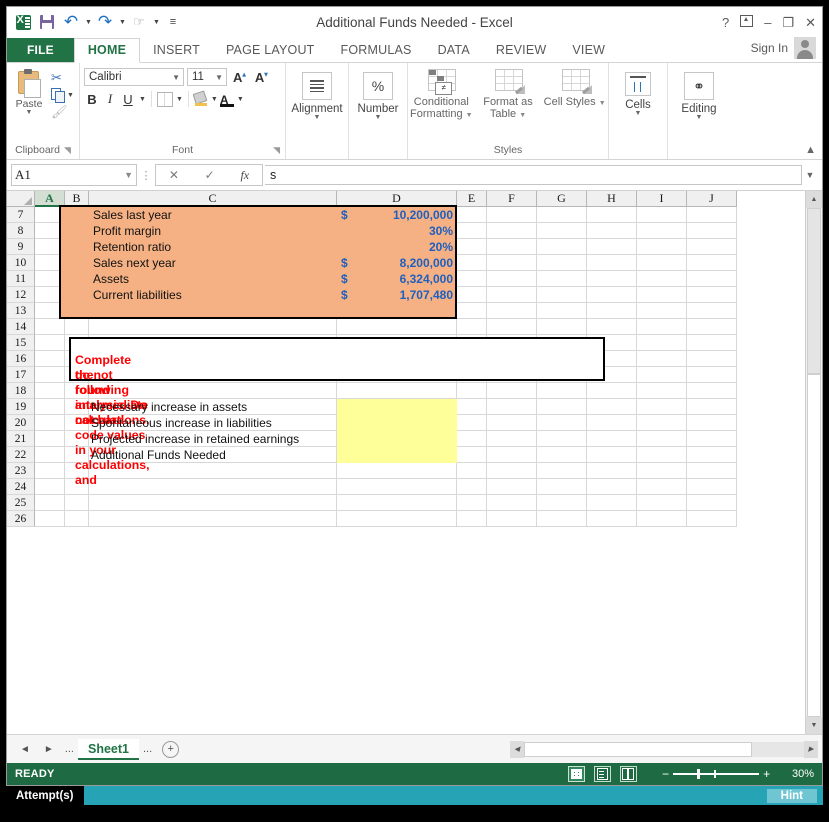 This screenshot has width=829, height=822. What do you see at coordinates (108, 749) in the screenshot?
I see `sheet-tab-sheet1: Sheet1` at bounding box center [108, 749].